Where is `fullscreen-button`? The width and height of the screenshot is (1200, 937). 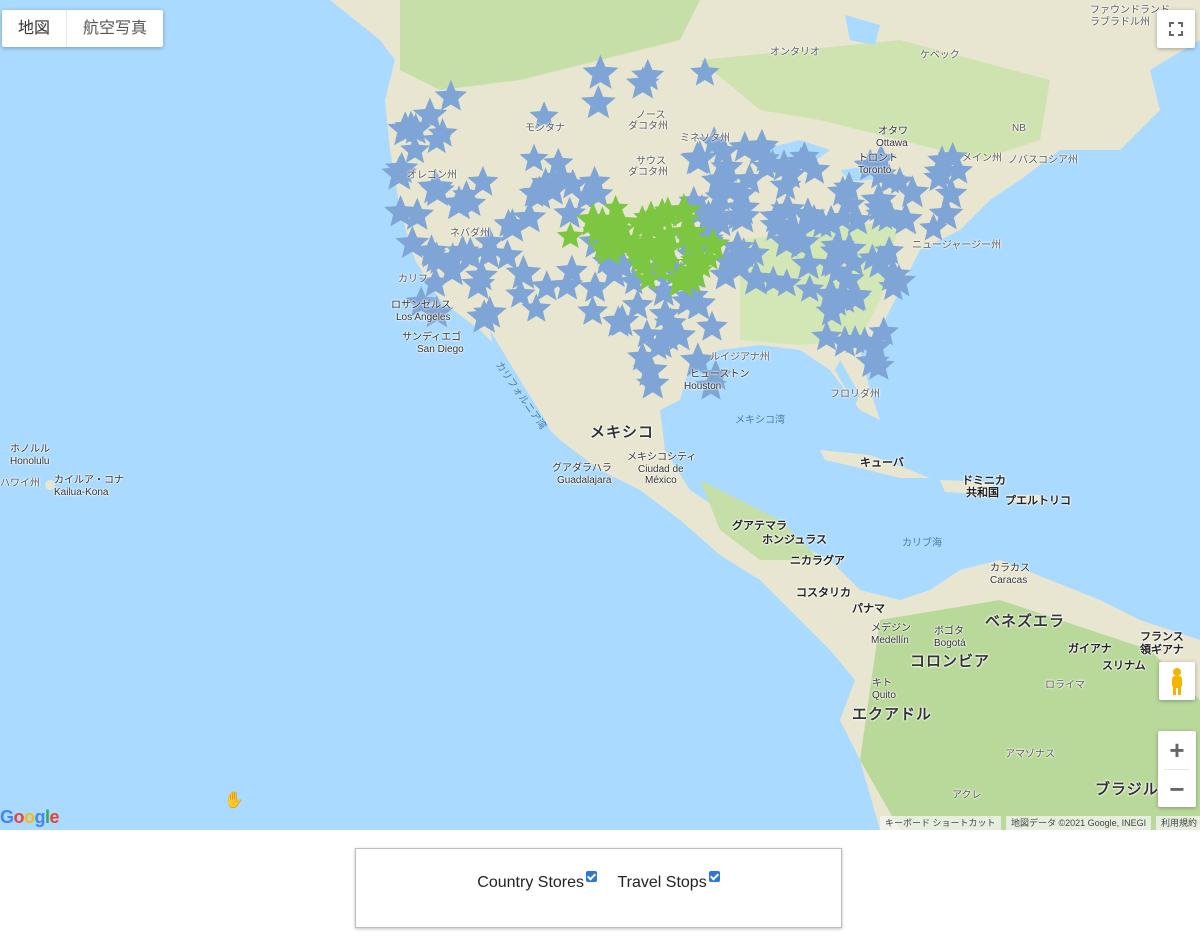 fullscreen-button is located at coordinates (1176, 29).